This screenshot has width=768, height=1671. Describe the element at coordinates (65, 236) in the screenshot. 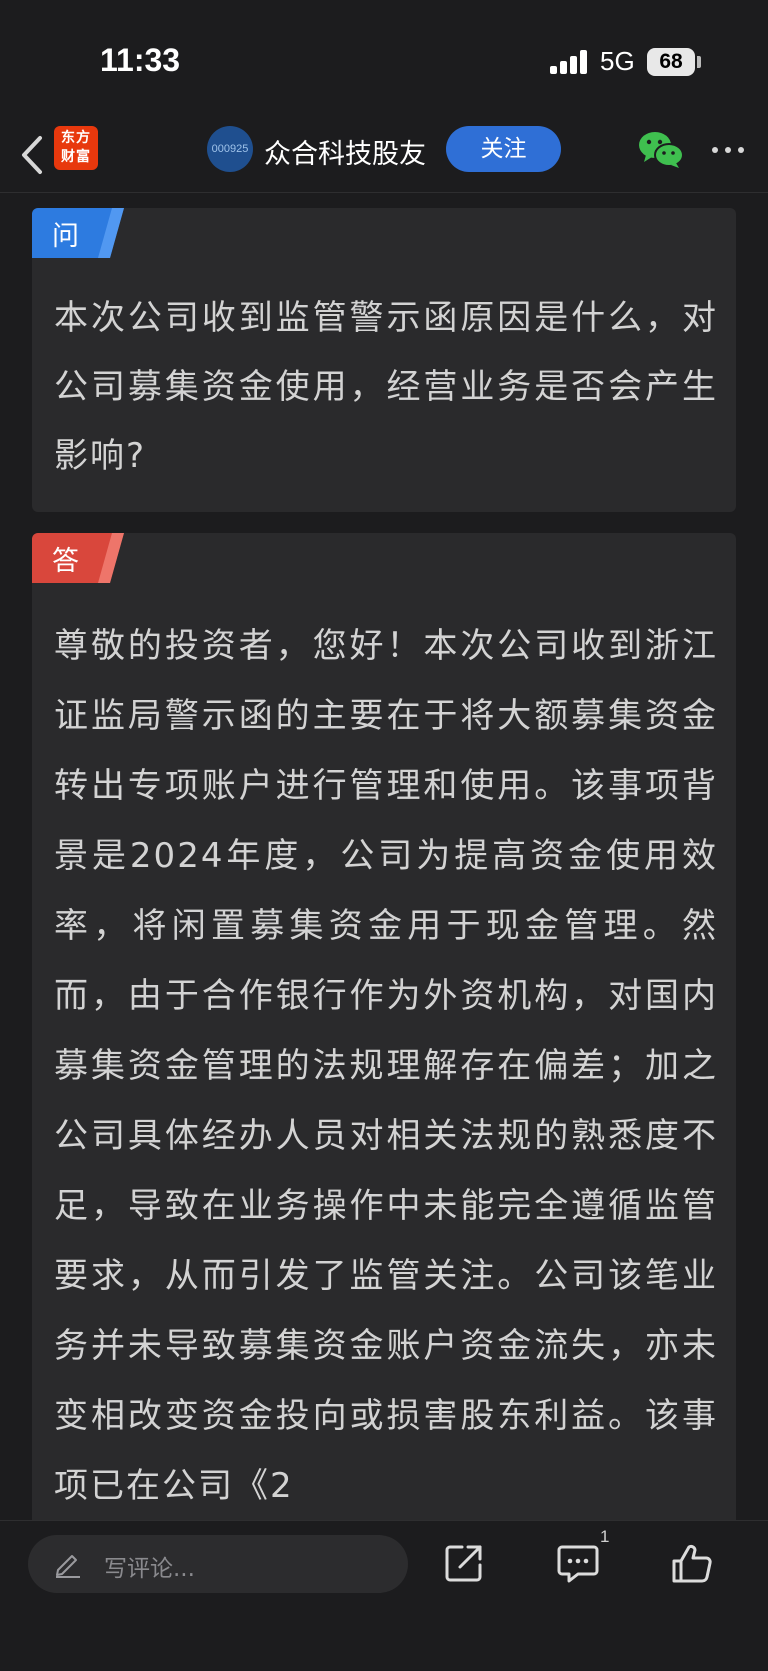

I see `question-tag: 问` at that location.